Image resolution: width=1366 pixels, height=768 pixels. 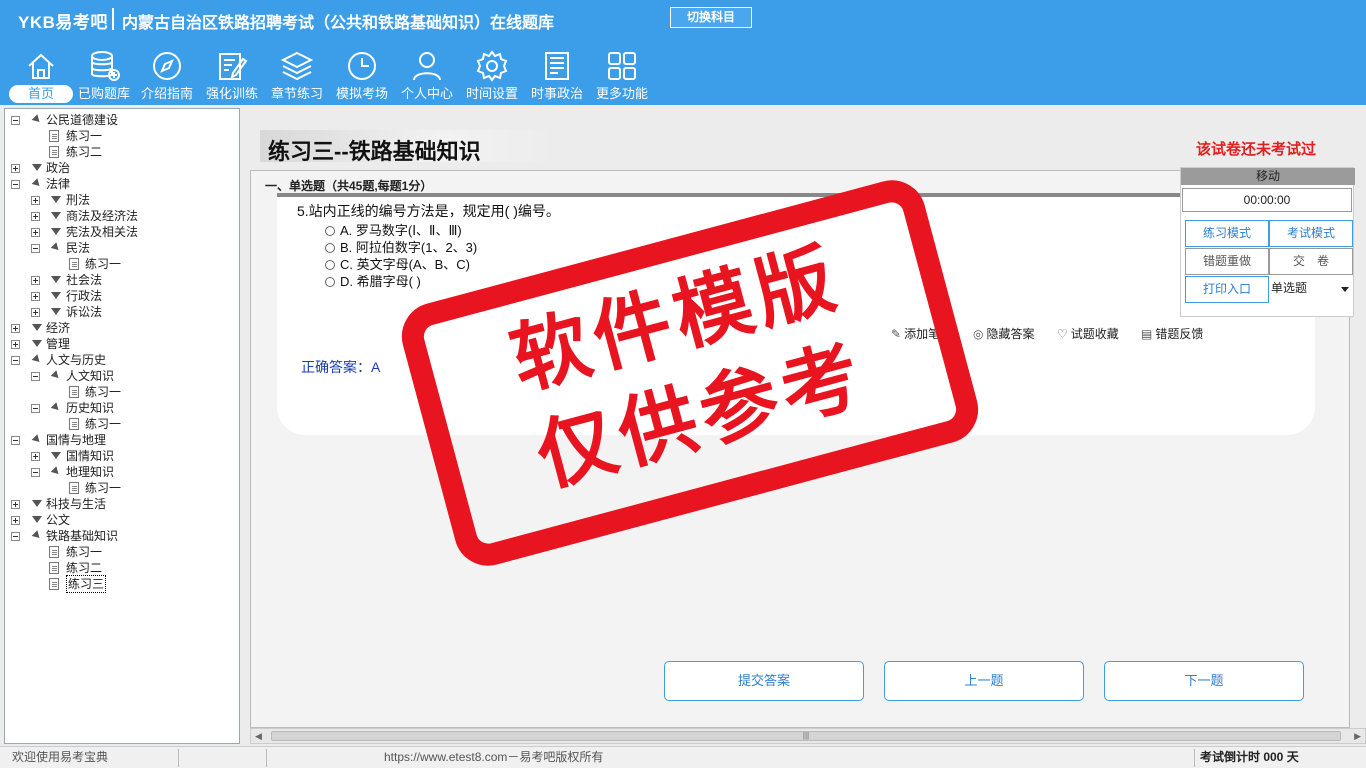 What do you see at coordinates (557, 66) in the screenshot?
I see `news-icon` at bounding box center [557, 66].